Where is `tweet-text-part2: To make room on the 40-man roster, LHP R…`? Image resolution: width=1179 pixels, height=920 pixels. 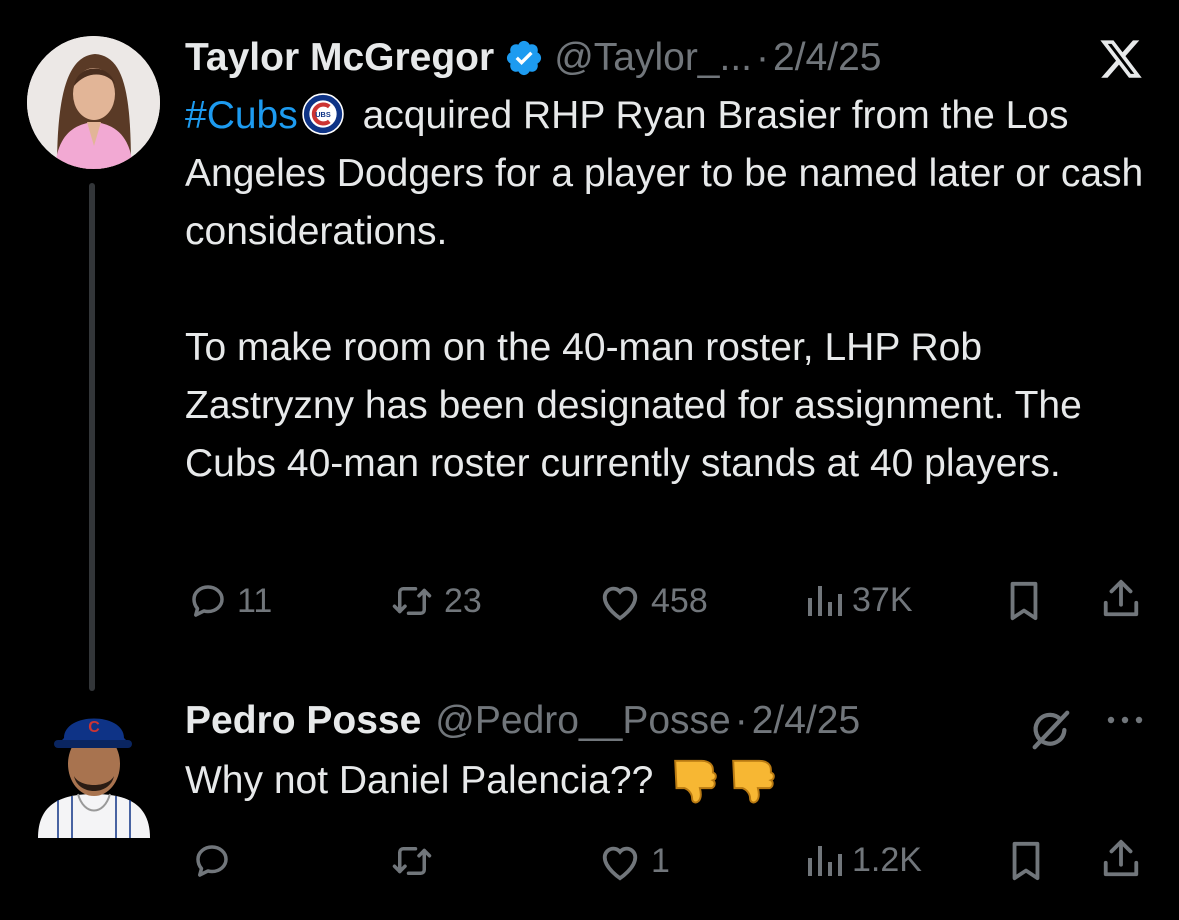
tweet-text-part2: To make room on the 40-man roster, LHP R… is located at coordinates (633, 405).